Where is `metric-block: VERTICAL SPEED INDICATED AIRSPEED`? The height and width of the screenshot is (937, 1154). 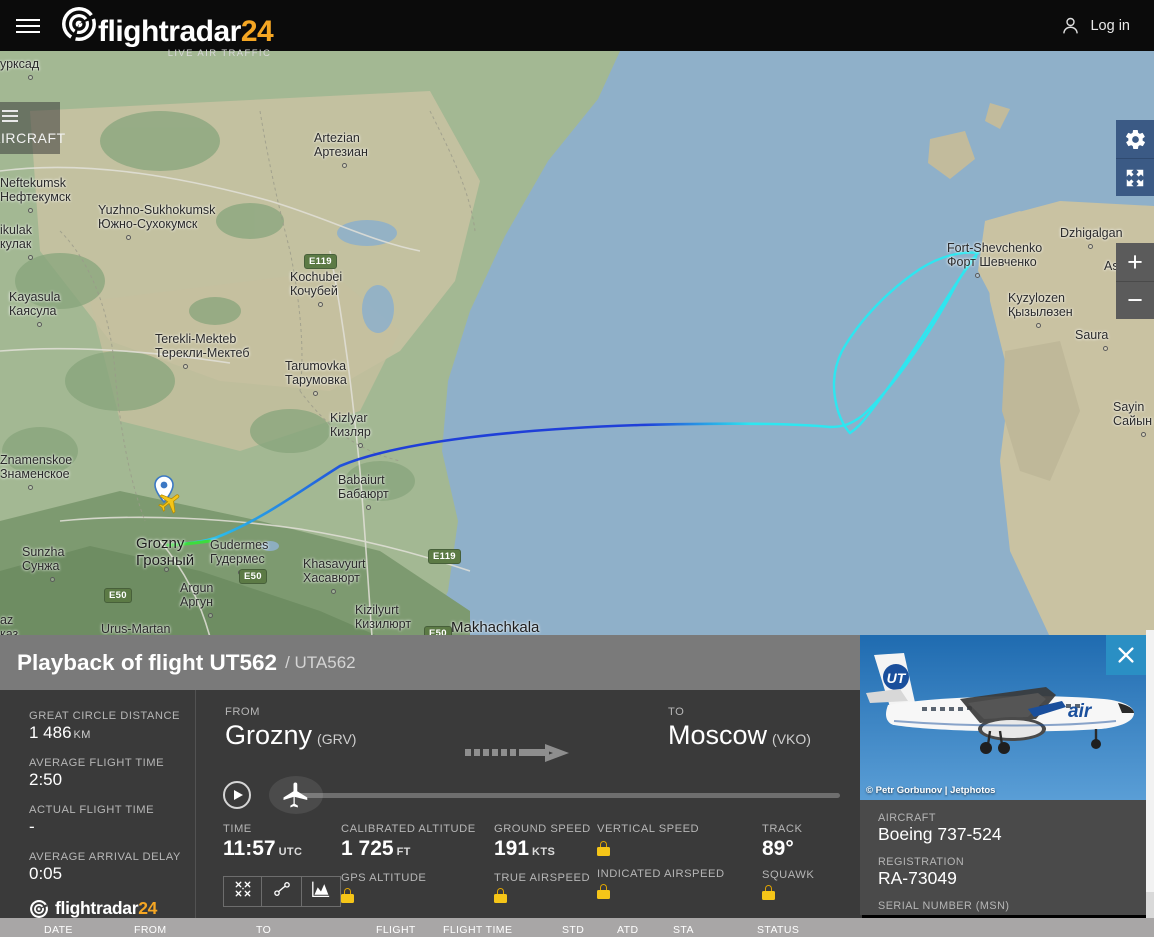 metric-block: VERTICAL SPEED INDICATED AIRSPEED is located at coordinates (679, 865).